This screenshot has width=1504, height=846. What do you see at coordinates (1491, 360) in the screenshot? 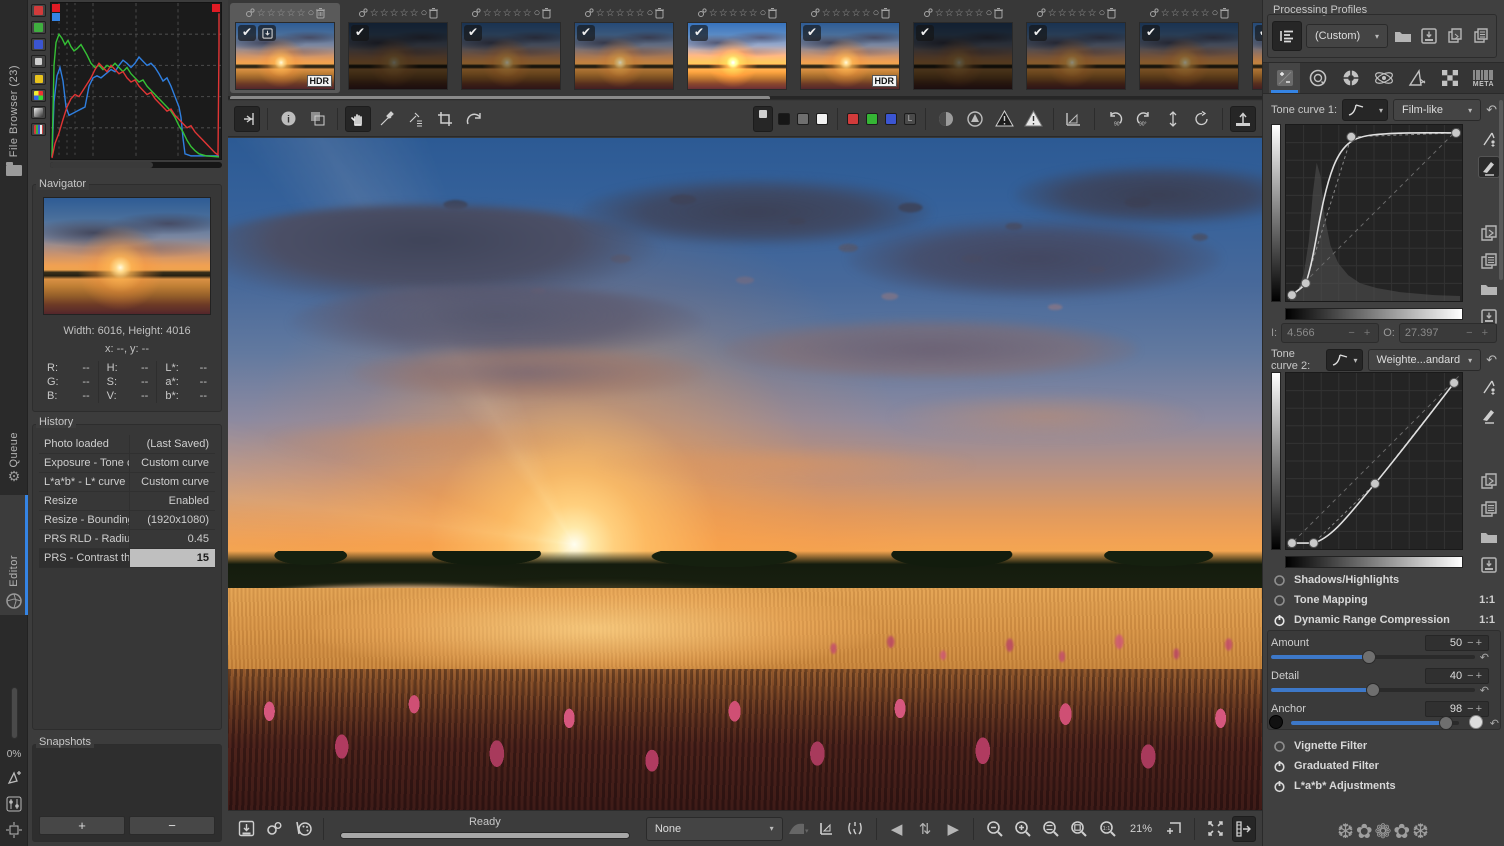
I see `reset-curve-2-button: ↶` at bounding box center [1491, 360].